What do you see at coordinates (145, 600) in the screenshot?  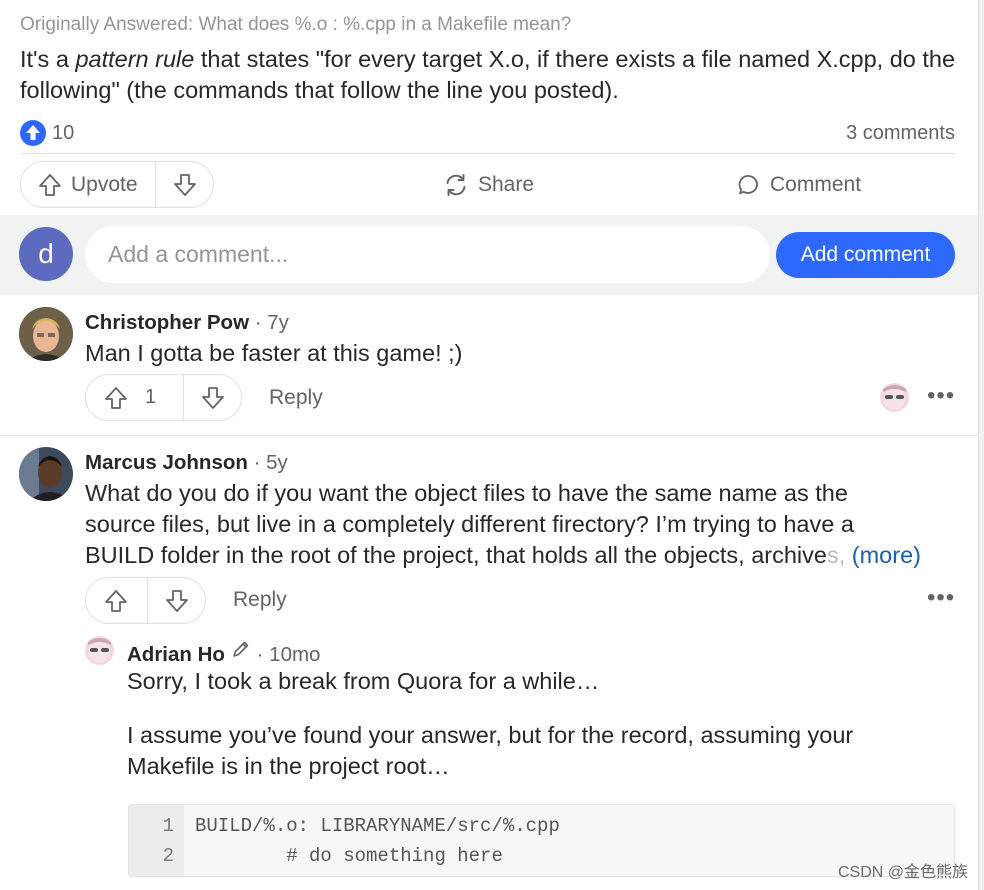 I see `comment-vote-pill` at bounding box center [145, 600].